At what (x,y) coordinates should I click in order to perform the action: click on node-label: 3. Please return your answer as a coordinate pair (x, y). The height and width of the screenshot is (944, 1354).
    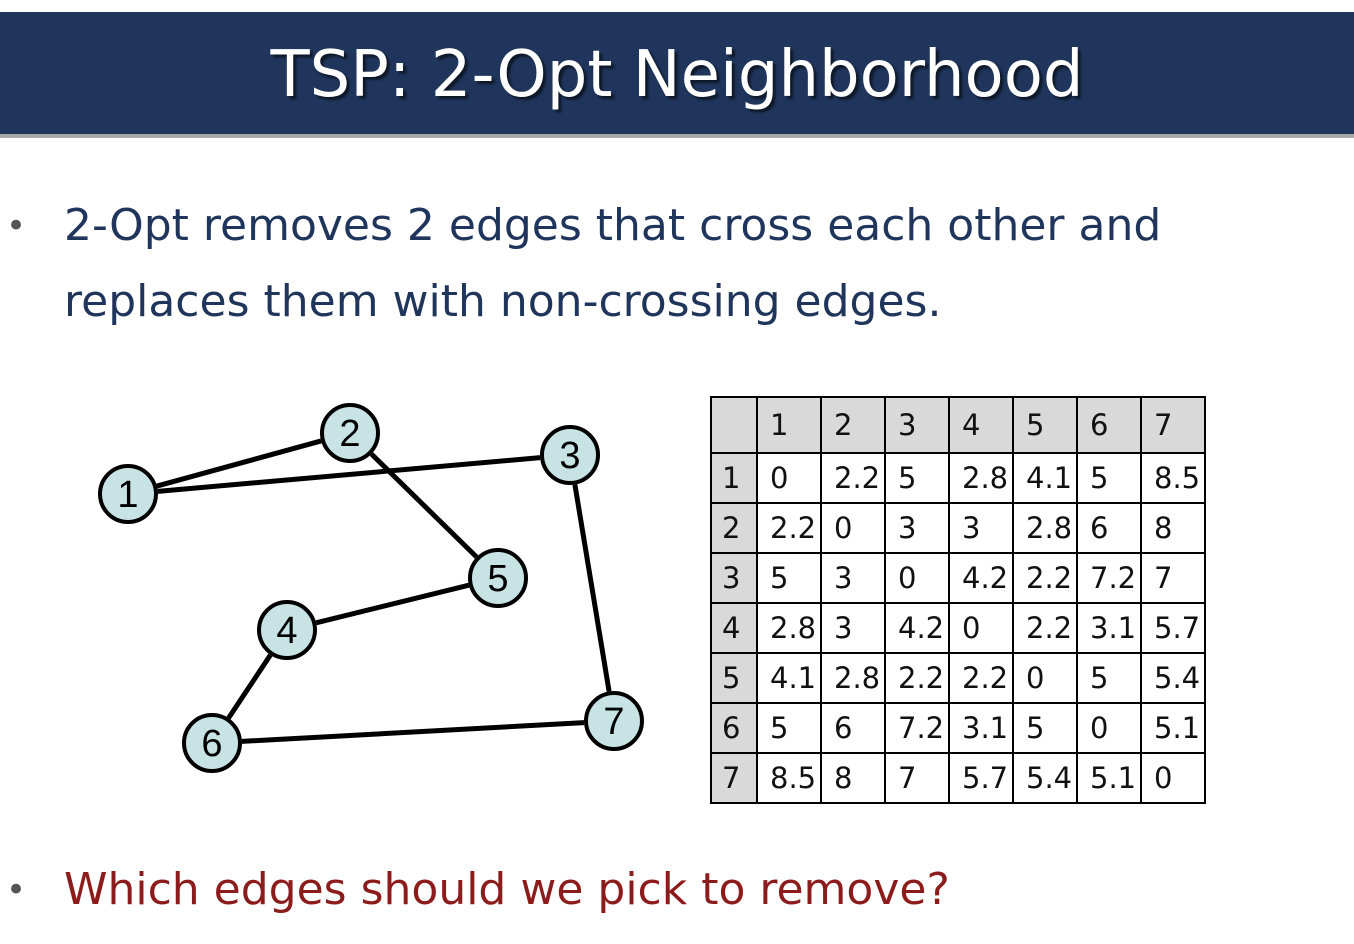
    Looking at the image, I should click on (569, 456).